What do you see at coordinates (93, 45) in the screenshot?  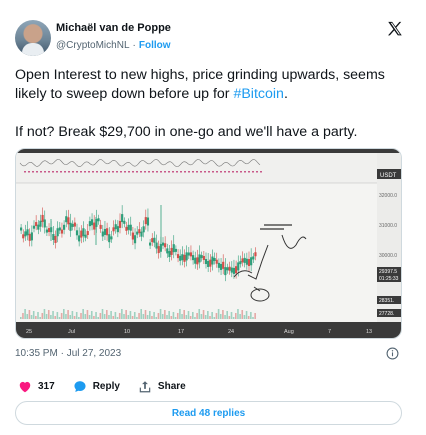 I see `author-handle: @CryptoMichNL` at bounding box center [93, 45].